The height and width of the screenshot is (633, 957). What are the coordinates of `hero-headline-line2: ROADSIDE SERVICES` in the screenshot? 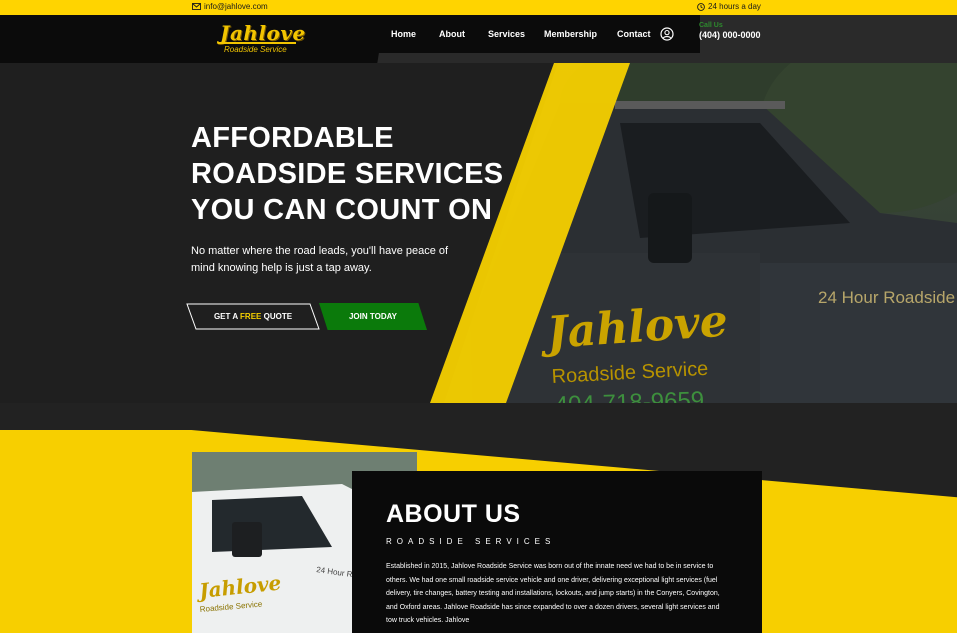 It's located at (347, 174).